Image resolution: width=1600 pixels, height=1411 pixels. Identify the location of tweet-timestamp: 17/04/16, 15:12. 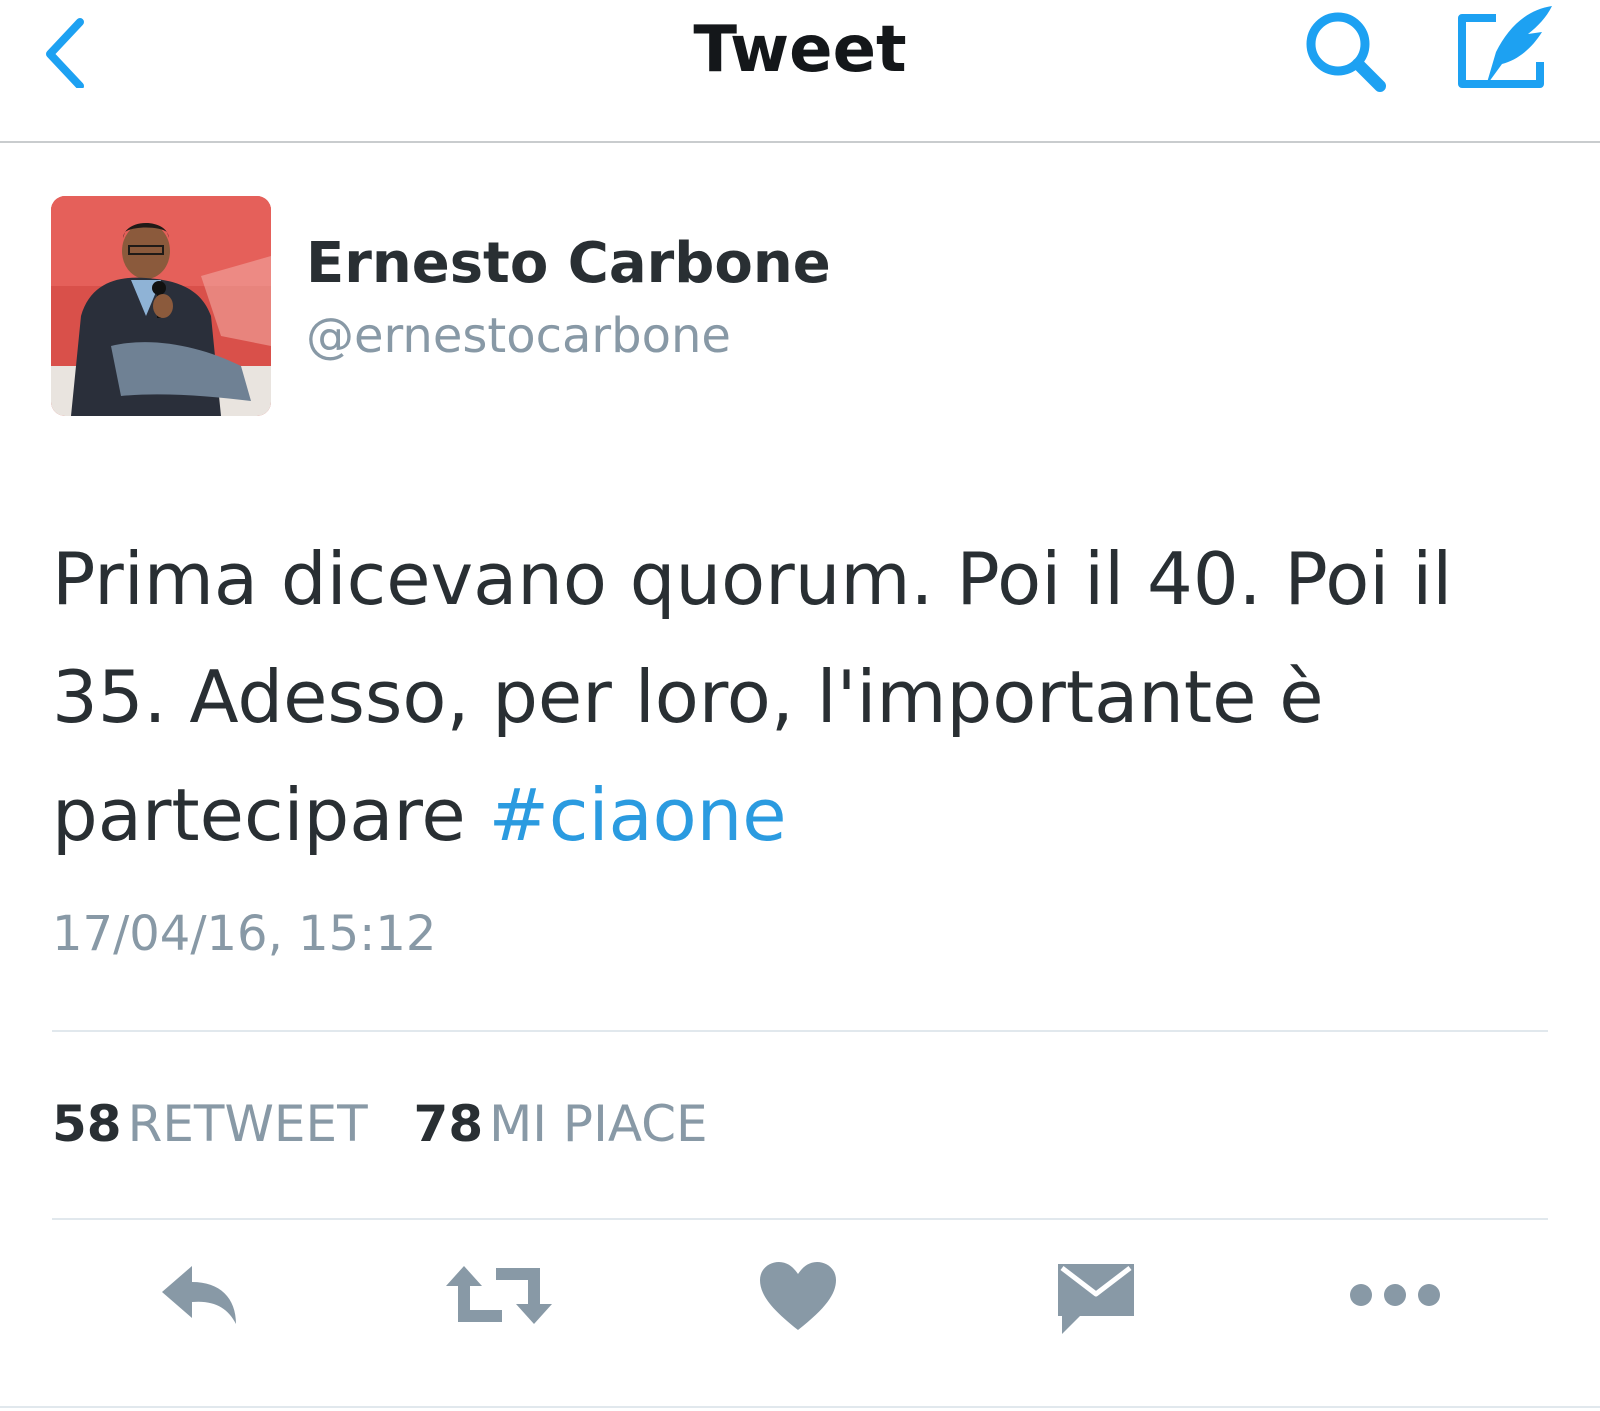
(244, 934).